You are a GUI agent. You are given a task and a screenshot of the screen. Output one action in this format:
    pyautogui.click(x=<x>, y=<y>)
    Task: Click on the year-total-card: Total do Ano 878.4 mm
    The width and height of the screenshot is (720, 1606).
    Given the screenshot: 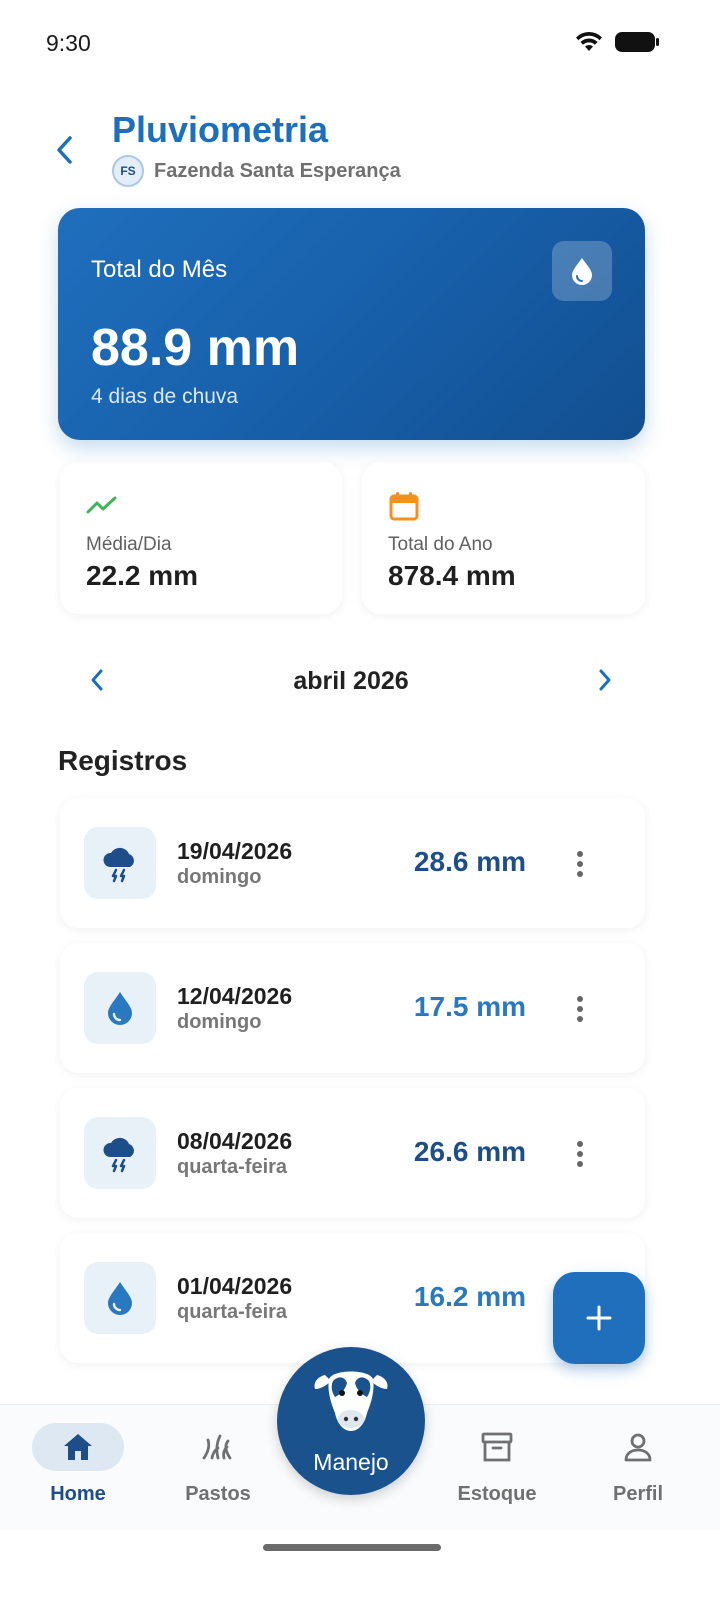 What is the action you would take?
    pyautogui.click(x=503, y=538)
    